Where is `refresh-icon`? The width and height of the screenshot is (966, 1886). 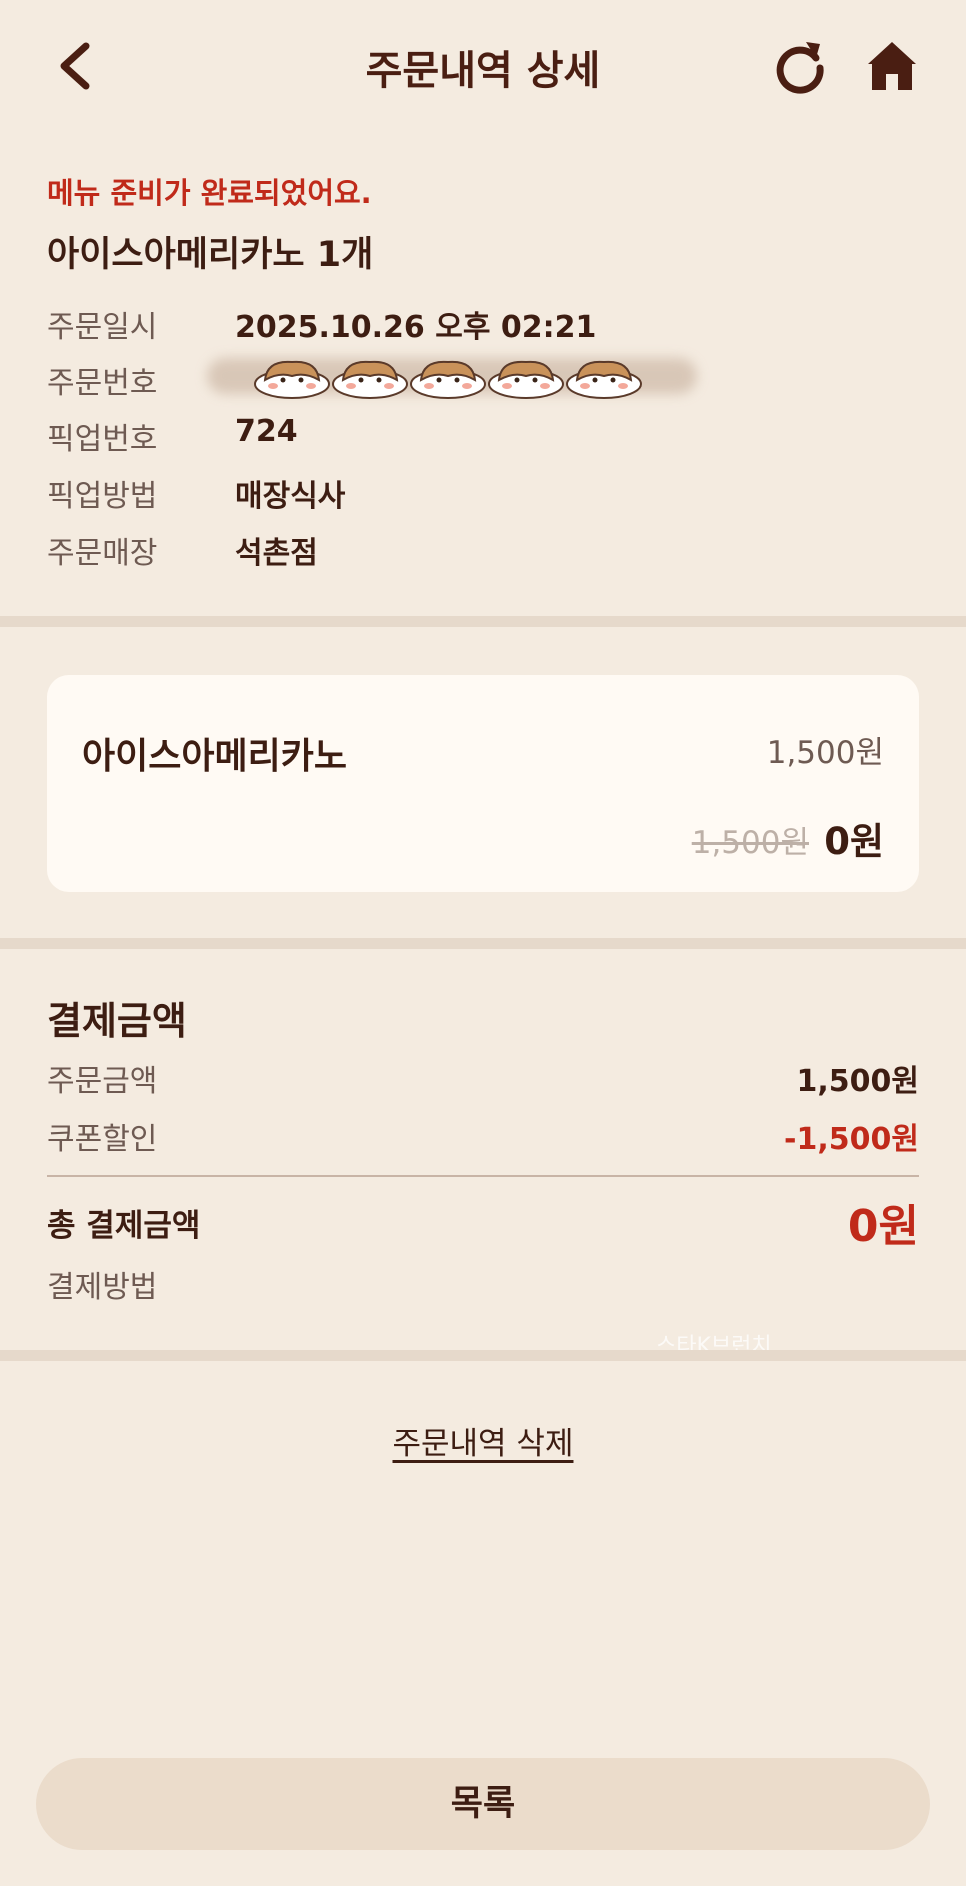
refresh-icon is located at coordinates (800, 68).